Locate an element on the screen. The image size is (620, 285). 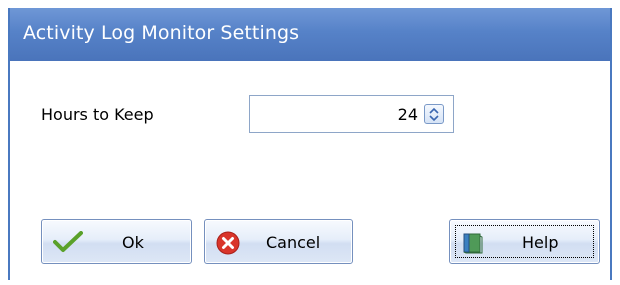
hours-to-keep-spinner: 24 is located at coordinates (351, 114).